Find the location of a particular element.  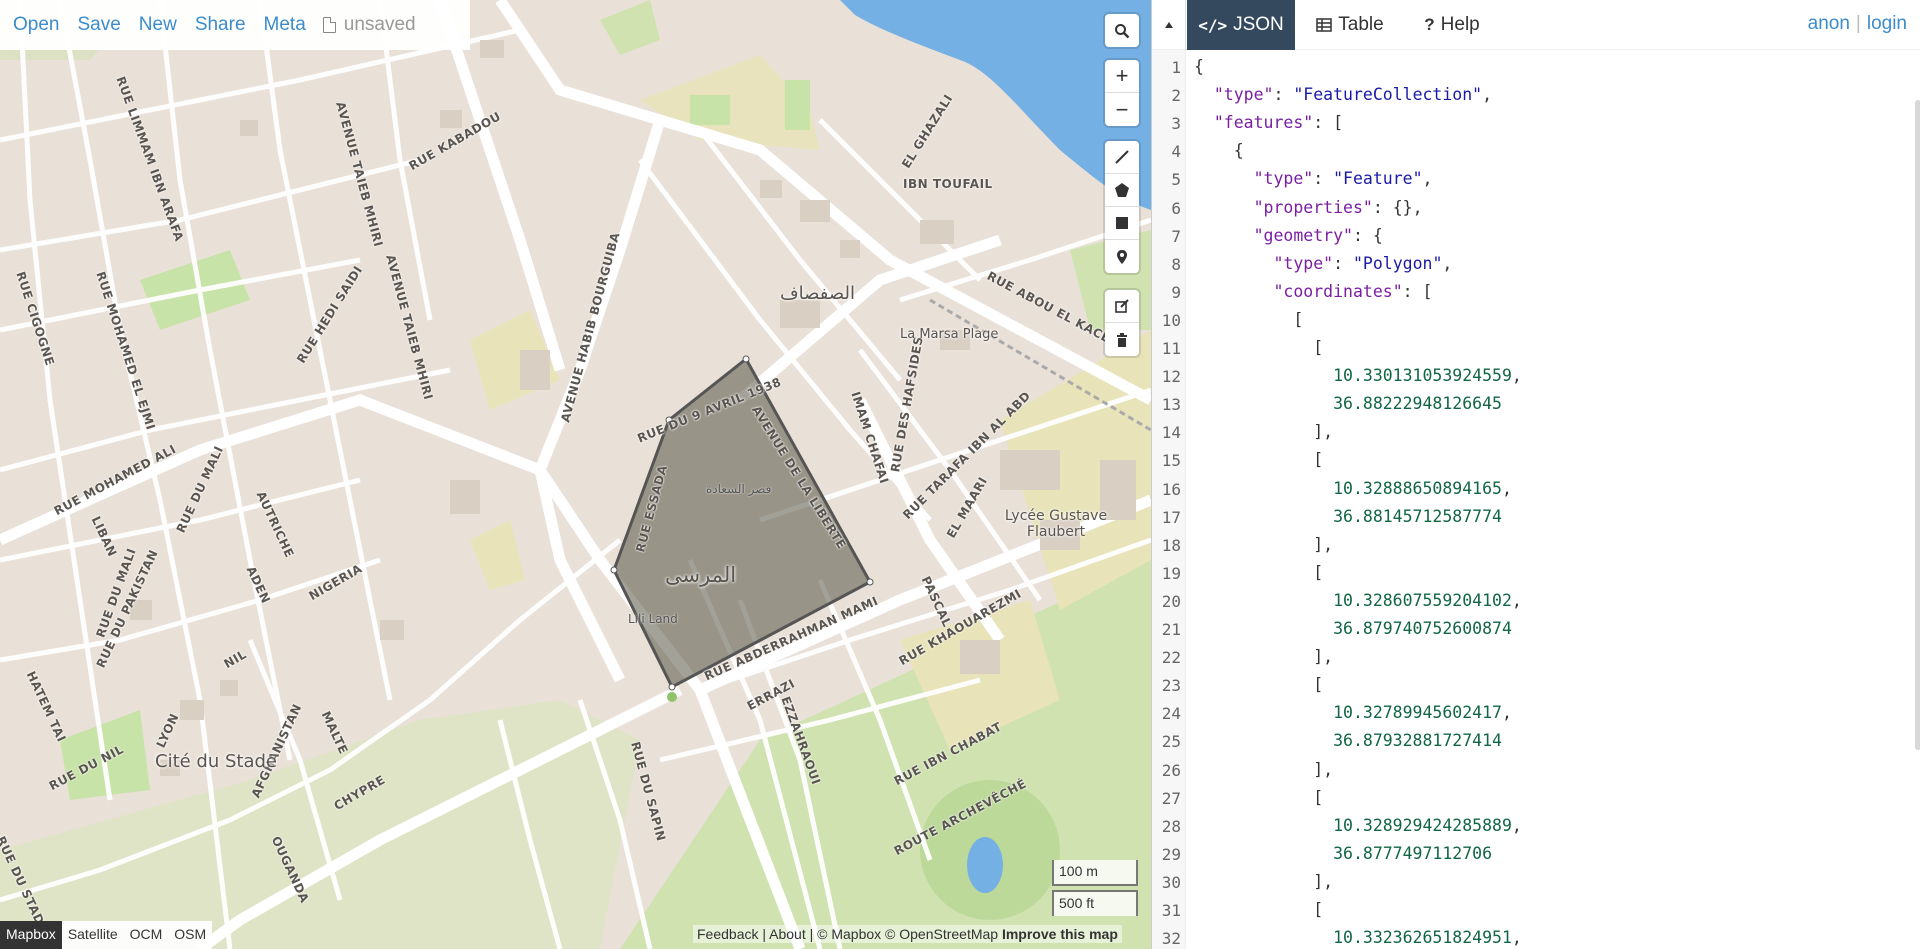

layer-switcher: Mapbox Satellite OCM OSM is located at coordinates (106, 935).